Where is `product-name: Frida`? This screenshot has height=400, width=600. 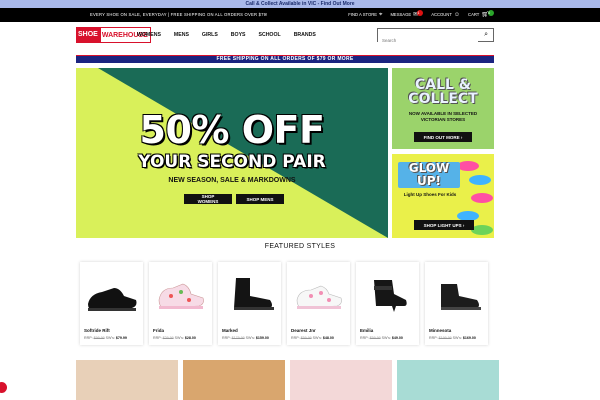 product-name: Frida is located at coordinates (159, 330).